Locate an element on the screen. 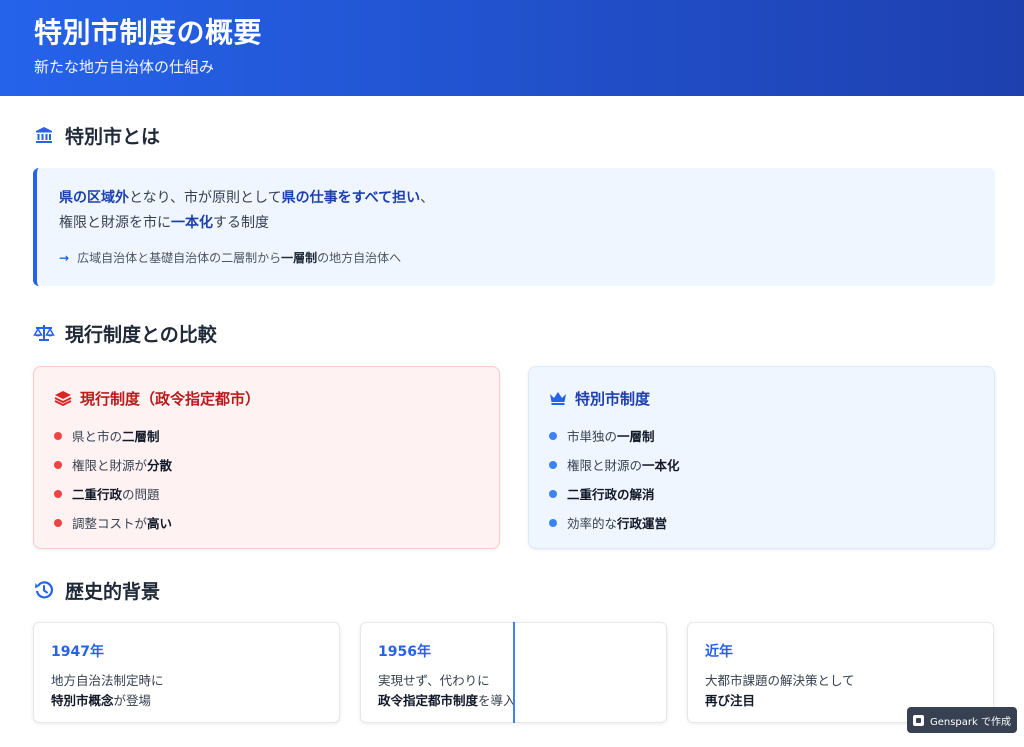  layers-icon is located at coordinates (63, 398).